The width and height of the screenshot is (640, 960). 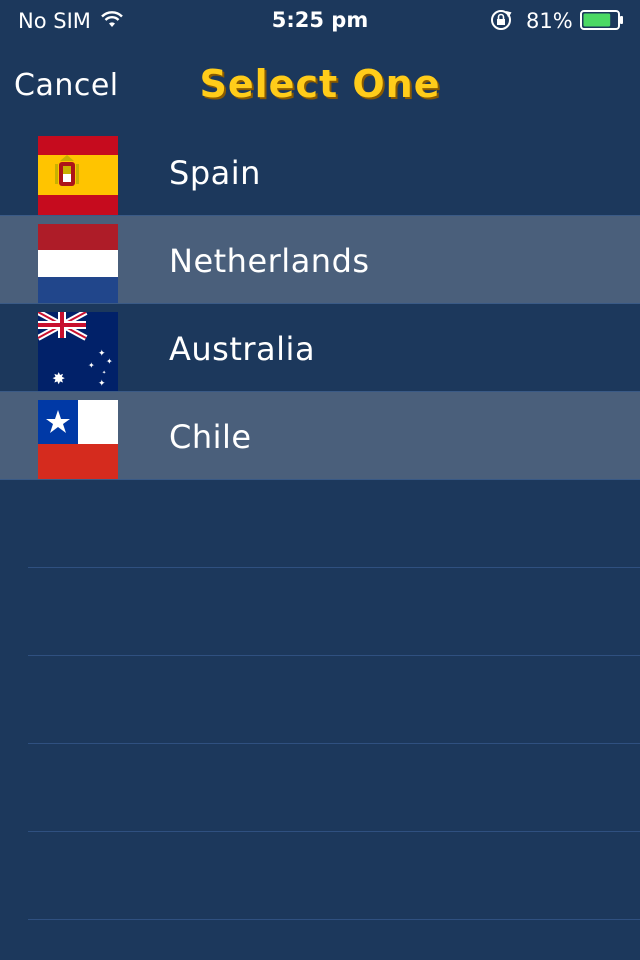 What do you see at coordinates (320, 172) in the screenshot?
I see `country-row-spain: Spain` at bounding box center [320, 172].